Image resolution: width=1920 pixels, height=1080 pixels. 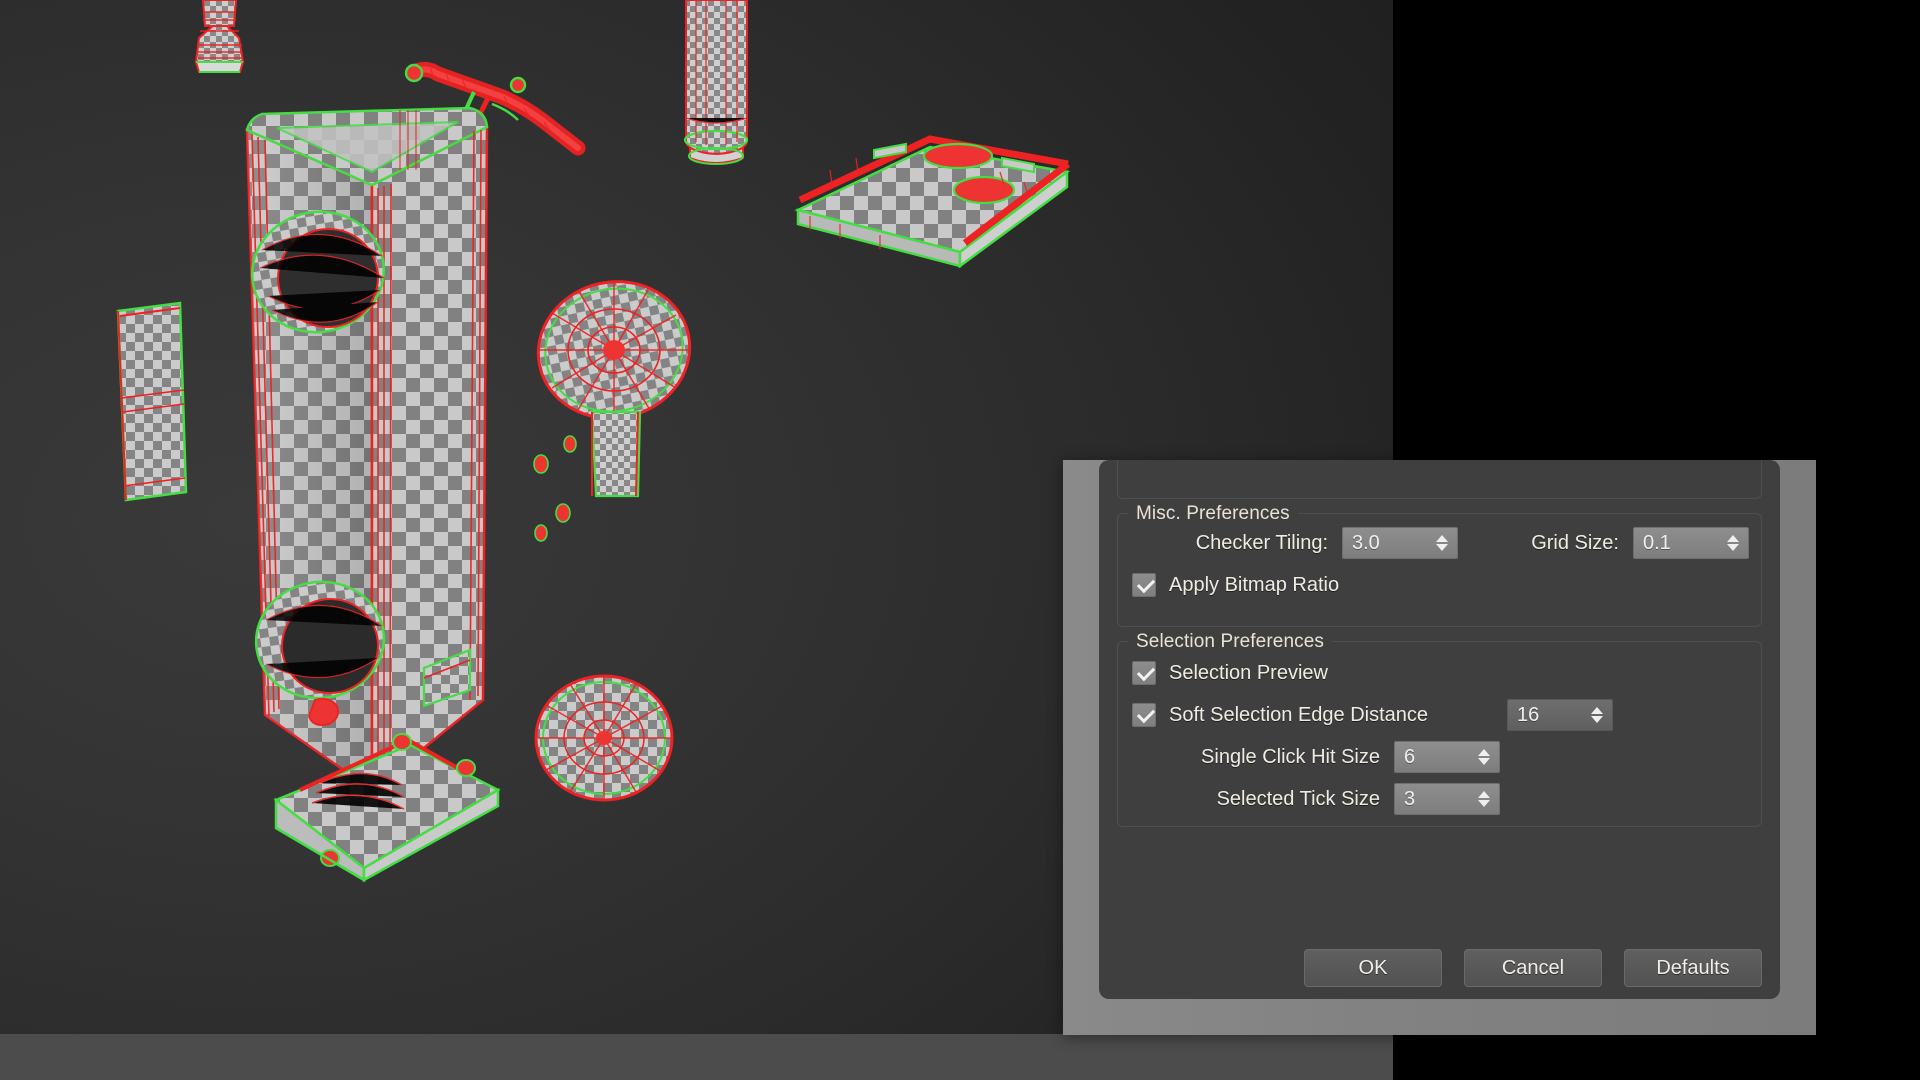 I want to click on checker-tiling-stepper-icon, so click(x=1442, y=543).